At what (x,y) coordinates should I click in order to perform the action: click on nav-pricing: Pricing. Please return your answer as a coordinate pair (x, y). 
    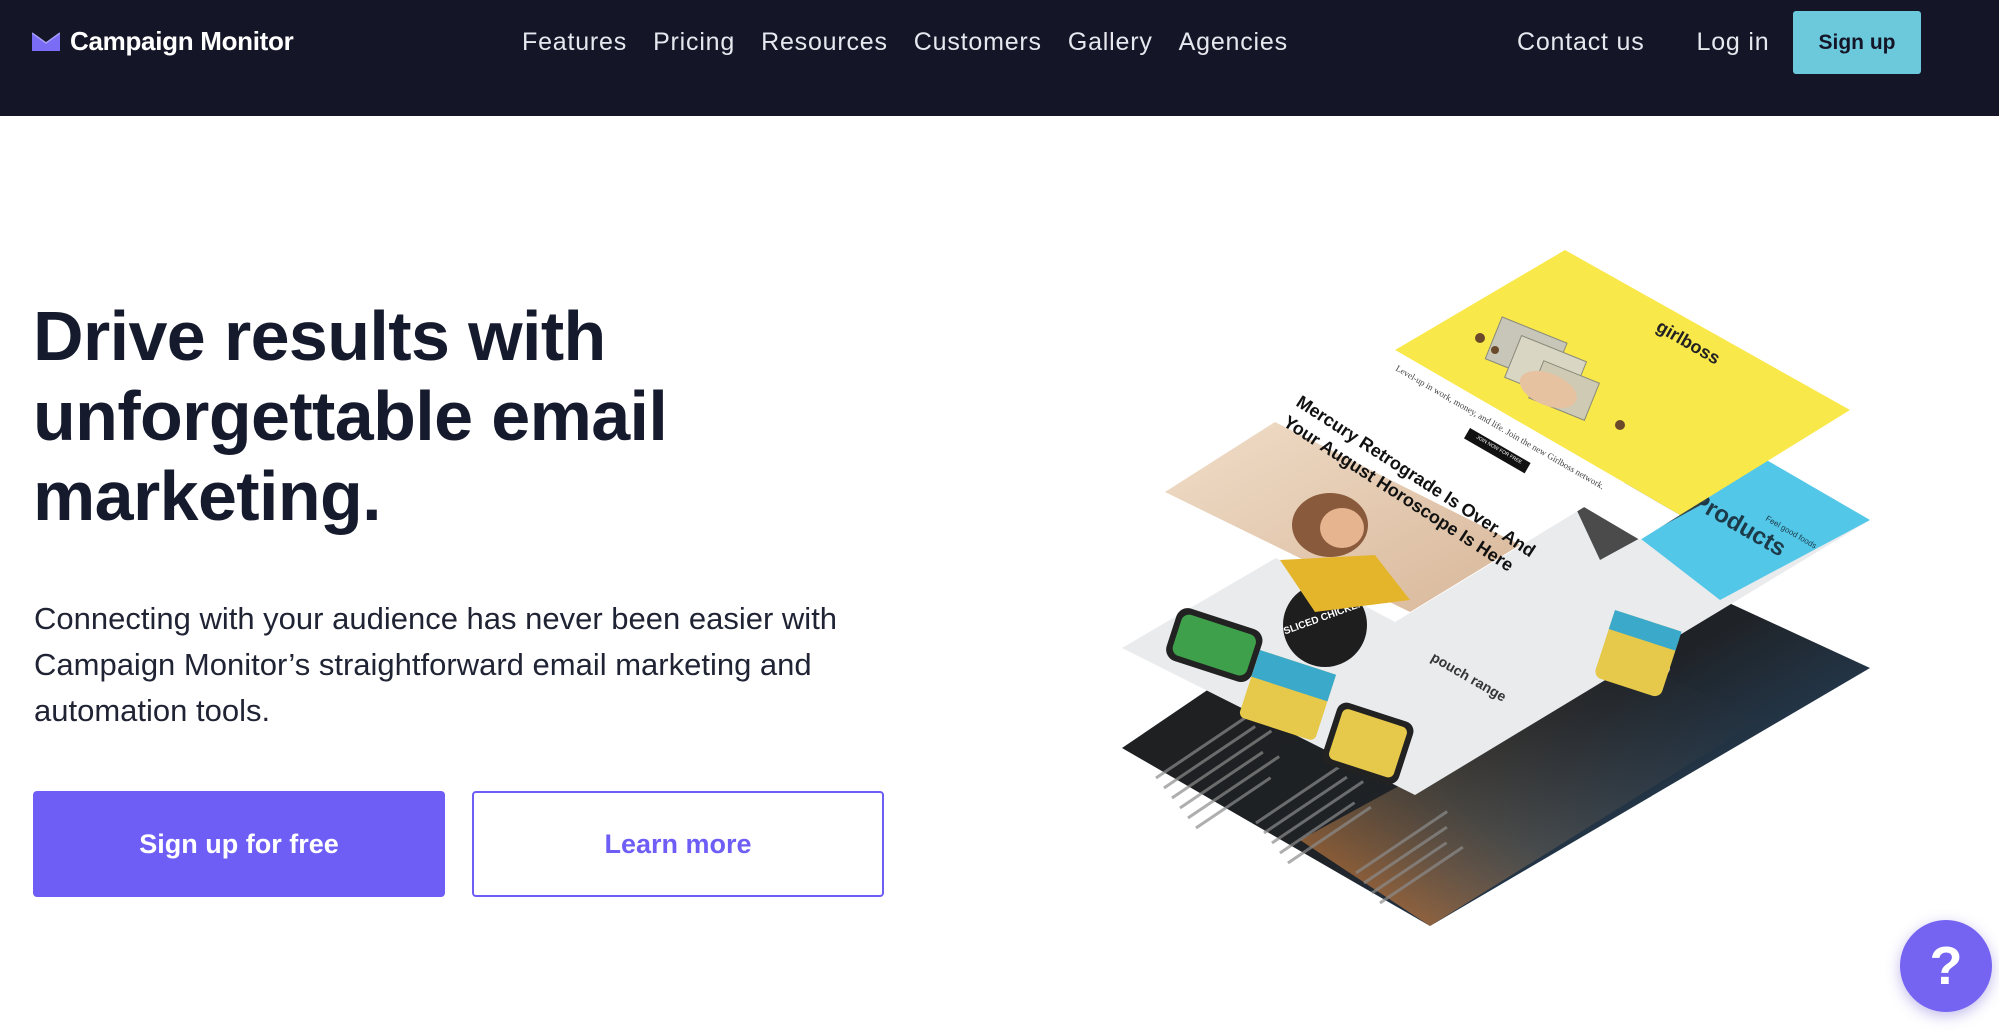
    Looking at the image, I should click on (694, 42).